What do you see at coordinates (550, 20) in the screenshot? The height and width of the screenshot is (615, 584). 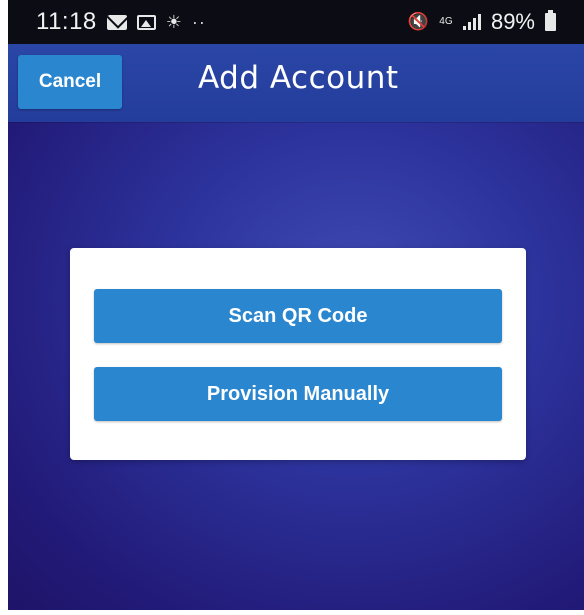 I see `battery-icon` at bounding box center [550, 20].